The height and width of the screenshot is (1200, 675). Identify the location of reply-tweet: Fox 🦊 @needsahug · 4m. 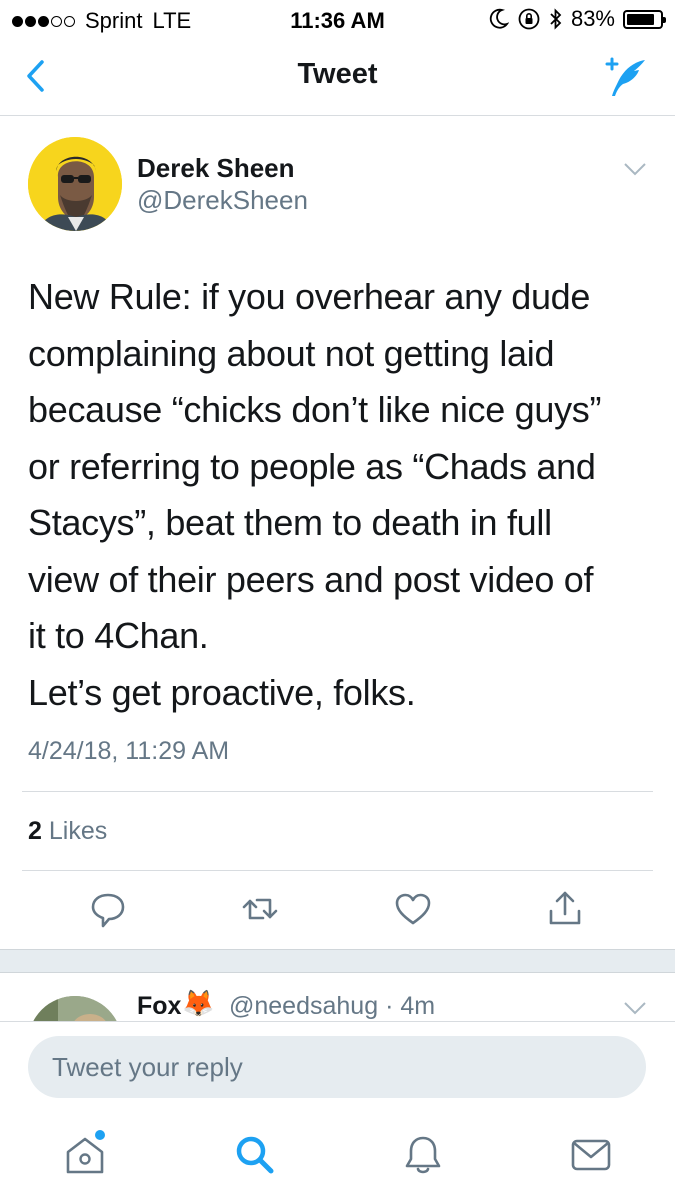
(337, 998).